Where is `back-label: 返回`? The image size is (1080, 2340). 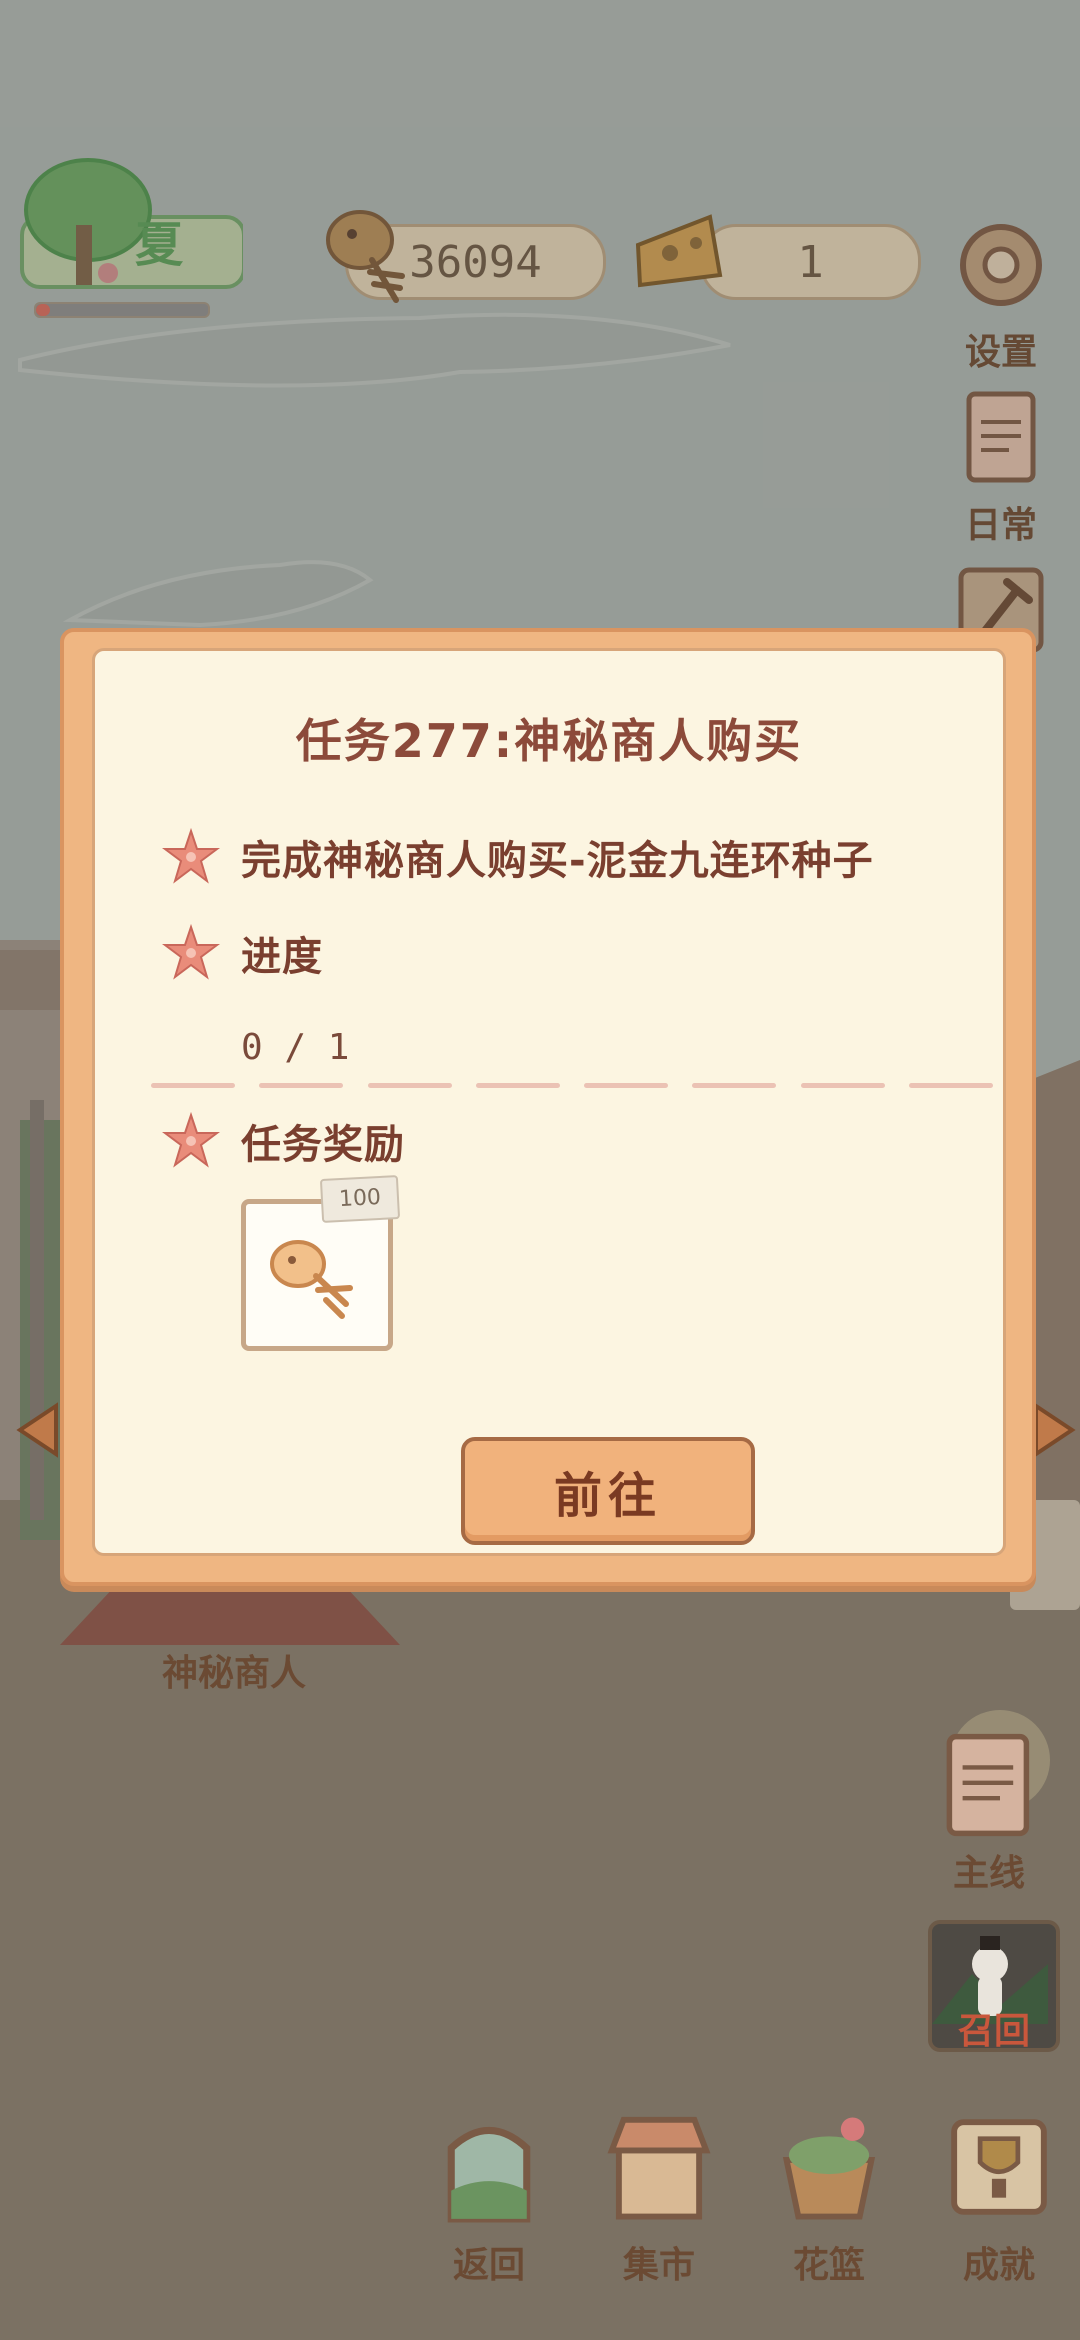
back-label: 返回 is located at coordinates (488, 2265).